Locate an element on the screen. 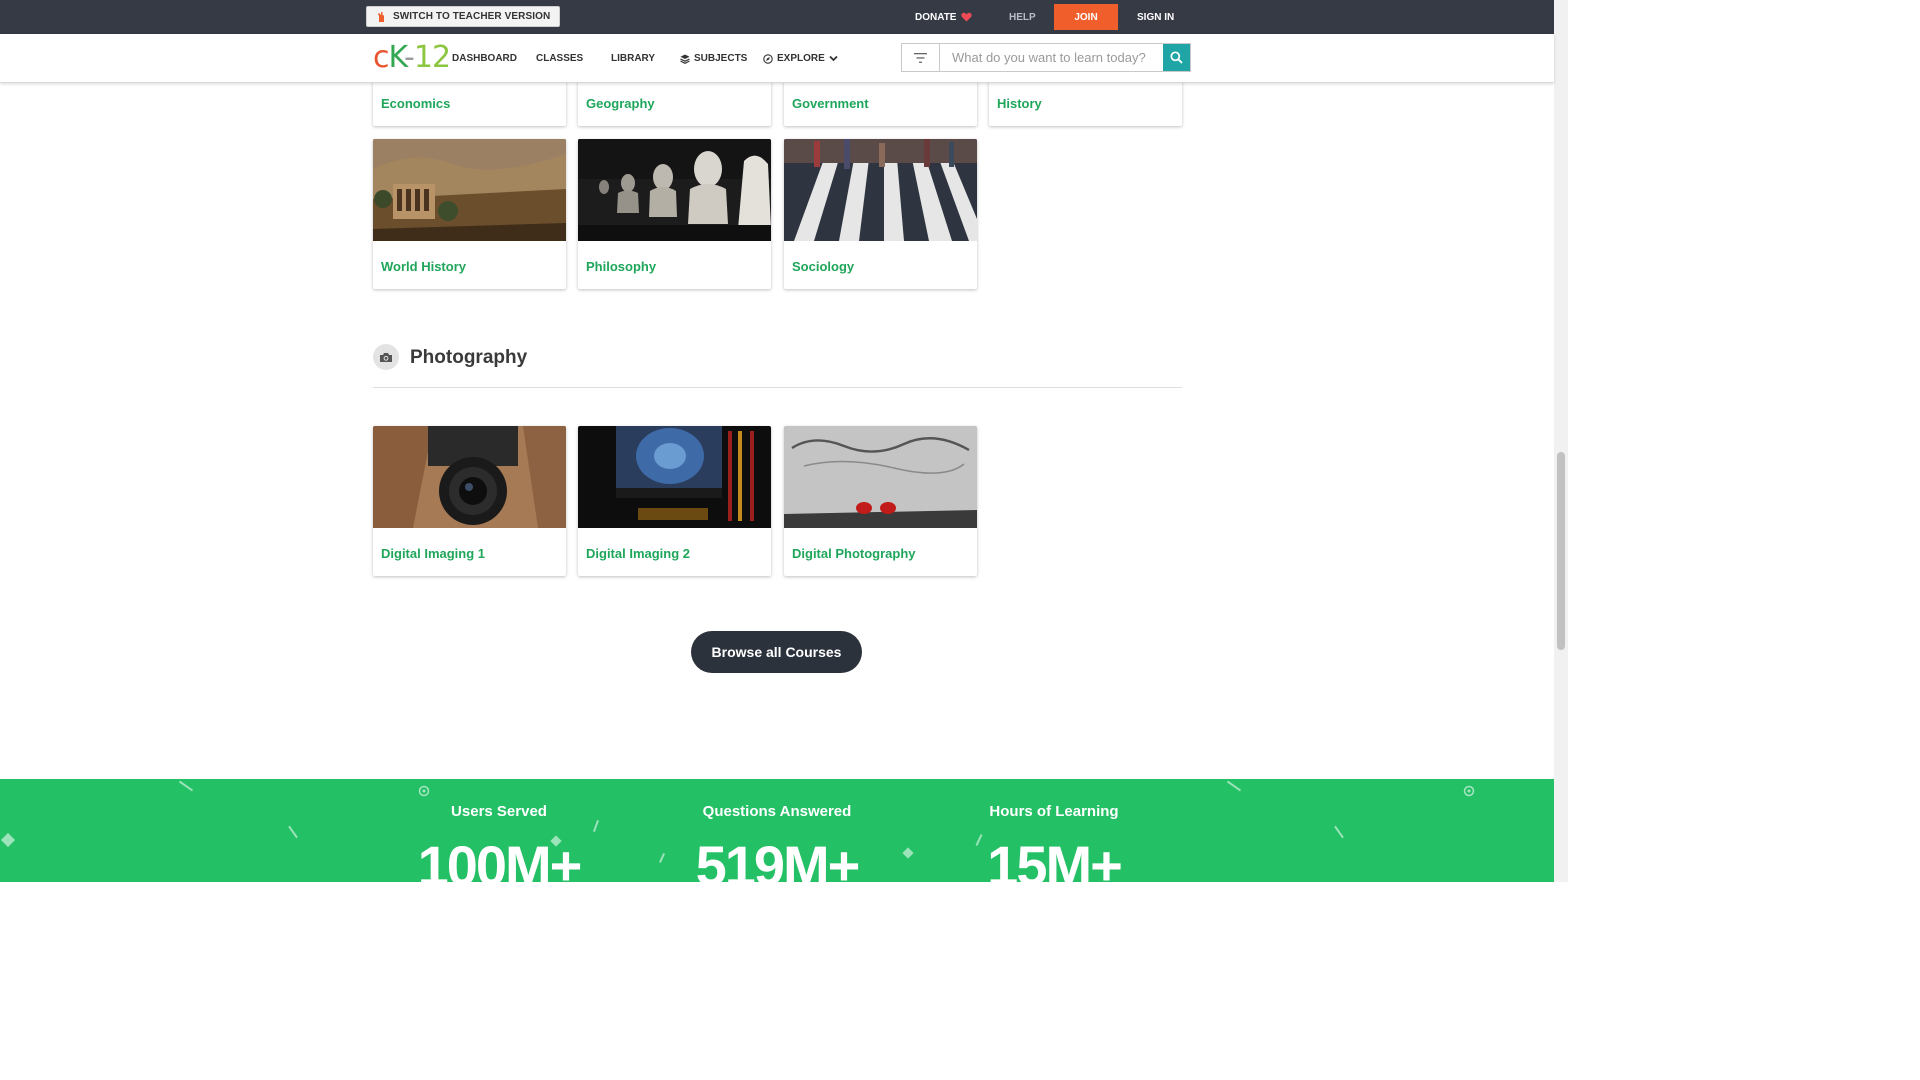 The height and width of the screenshot is (1080, 1920). course-label: Sociology is located at coordinates (823, 266).